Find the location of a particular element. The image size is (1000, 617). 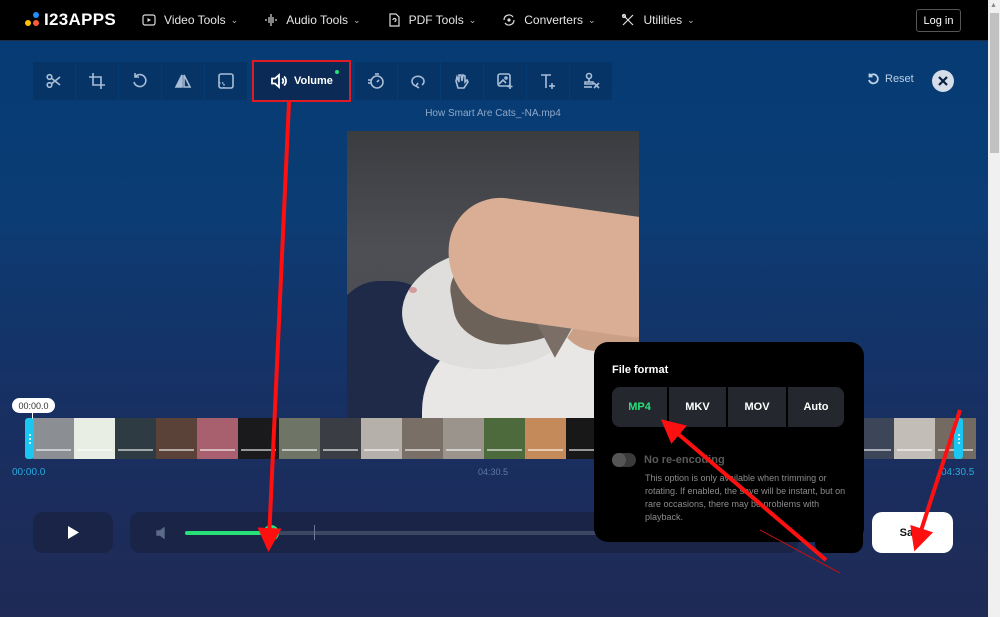

tool-remove-logo is located at coordinates (590, 81).